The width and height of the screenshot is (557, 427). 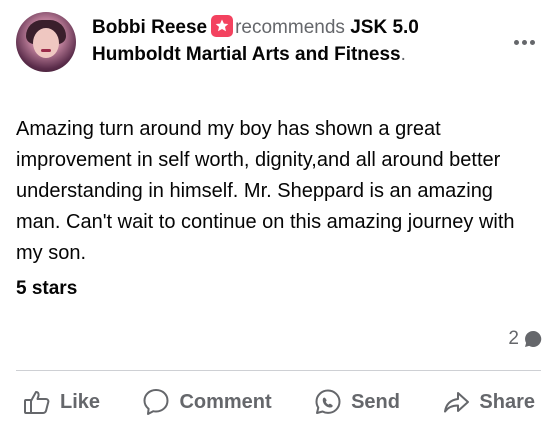 I want to click on share-icon, so click(x=457, y=402).